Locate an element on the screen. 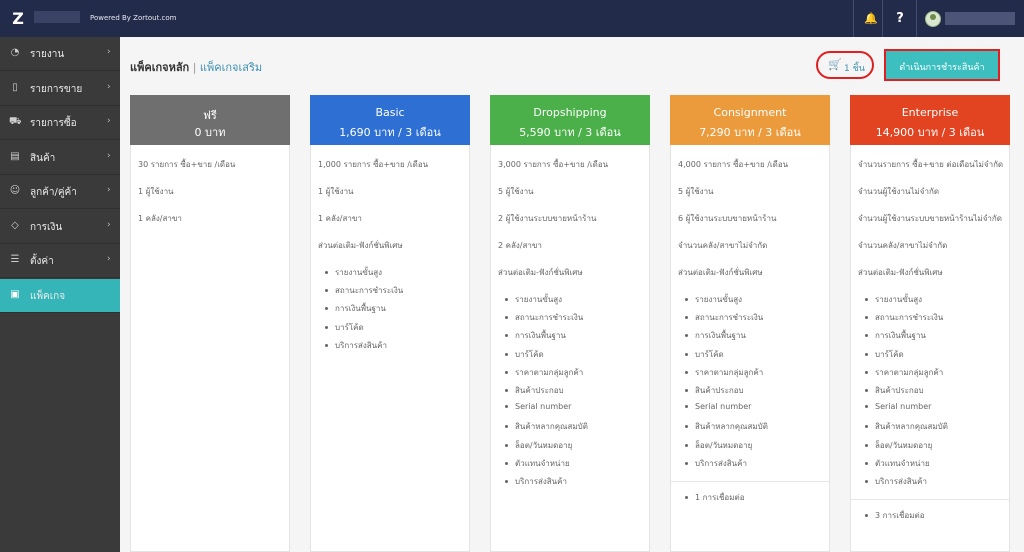 The image size is (1024, 552). plan-header: Enterprise 14,900 บาท / 3 เดือน is located at coordinates (930, 120).